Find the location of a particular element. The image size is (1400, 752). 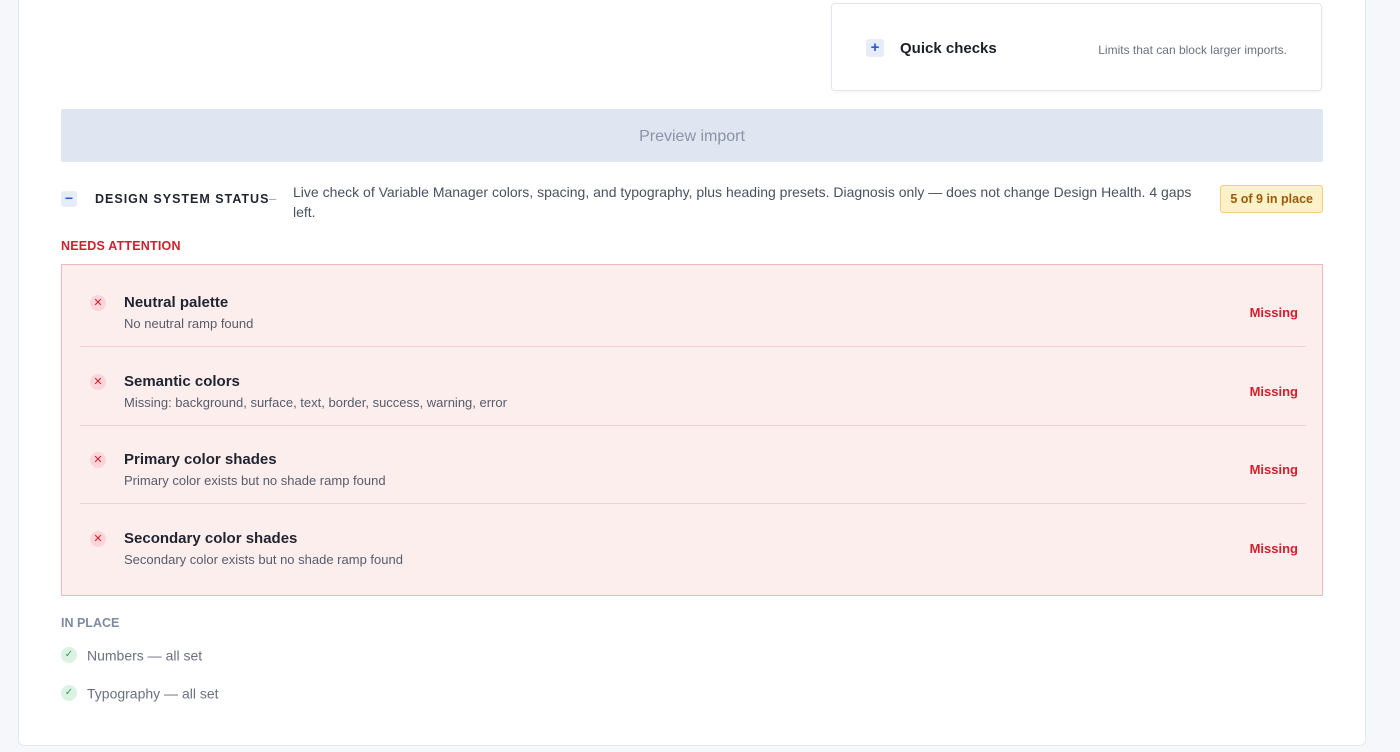

quick-checks-title: Quick checks is located at coordinates (948, 48).